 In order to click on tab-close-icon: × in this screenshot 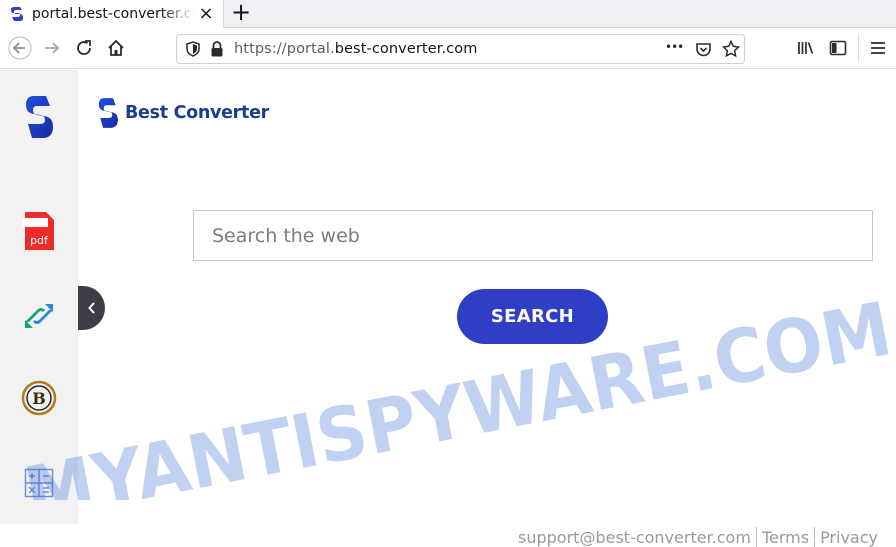, I will do `click(206, 14)`.